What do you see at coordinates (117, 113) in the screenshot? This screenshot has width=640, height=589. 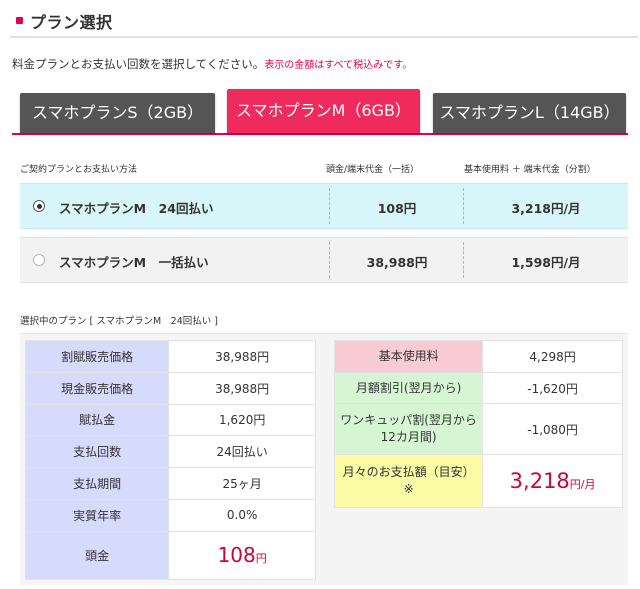 I see `tab-plan-s: スマホプランS（2GB）` at bounding box center [117, 113].